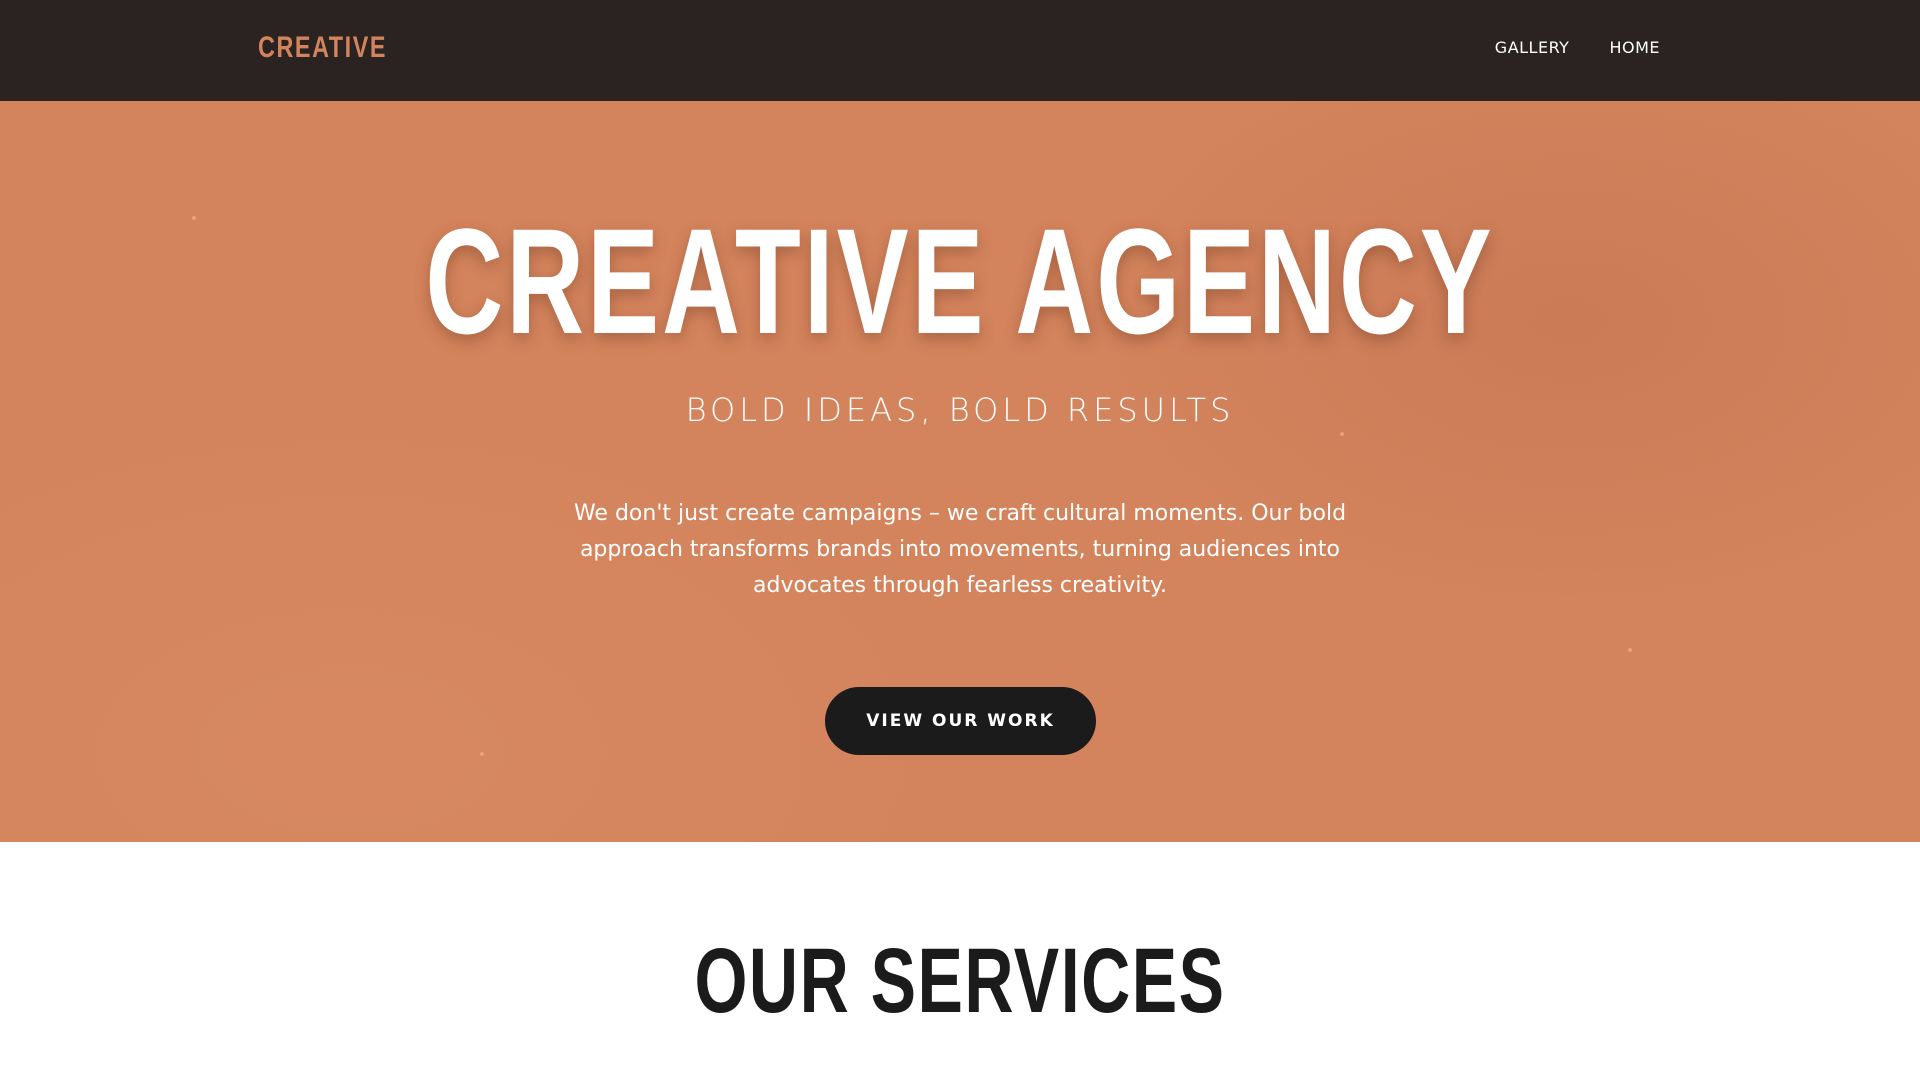 The width and height of the screenshot is (1920, 1080). What do you see at coordinates (1634, 47) in the screenshot?
I see `nav-link-home: HOME` at bounding box center [1634, 47].